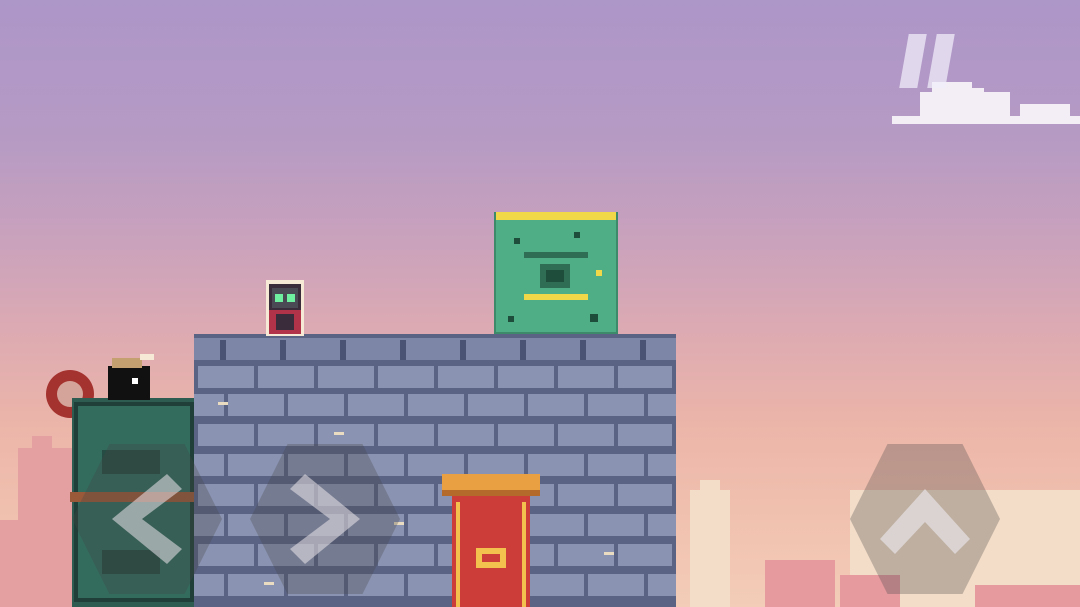 The image size is (1080, 607). What do you see at coordinates (556, 273) in the screenshot?
I see `green-block` at bounding box center [556, 273].